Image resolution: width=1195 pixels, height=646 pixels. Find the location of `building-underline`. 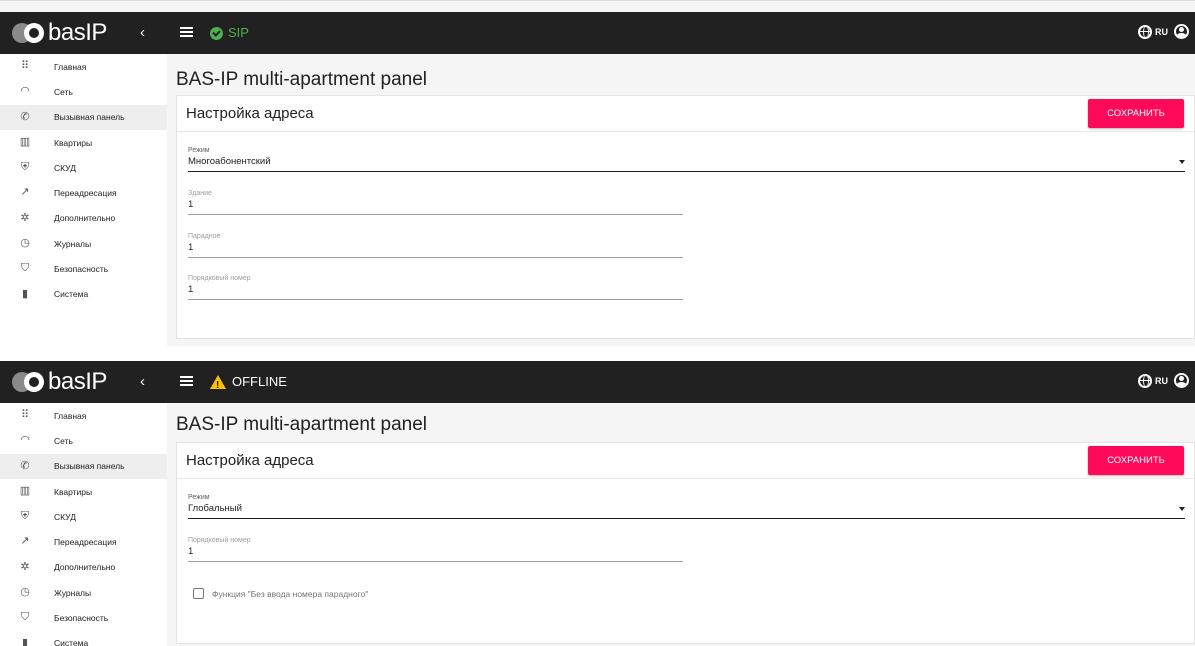

building-underline is located at coordinates (435, 214).